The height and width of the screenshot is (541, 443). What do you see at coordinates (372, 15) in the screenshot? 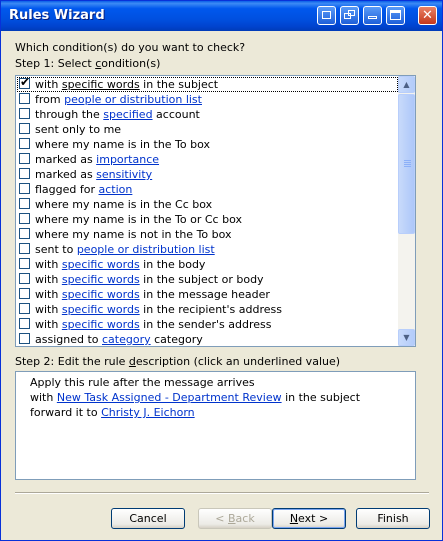
I see `minimize-icon` at bounding box center [372, 15].